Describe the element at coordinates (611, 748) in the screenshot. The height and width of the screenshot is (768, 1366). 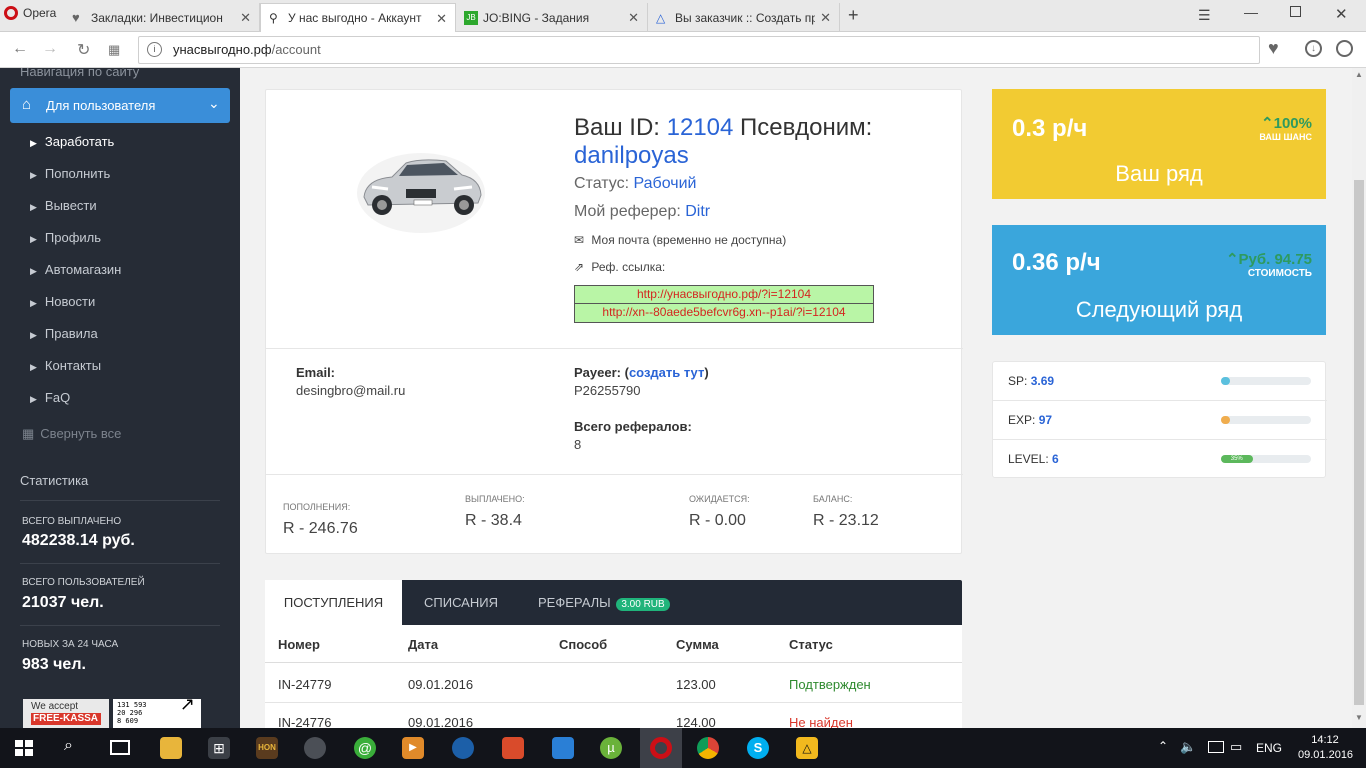
I see `utorrent-icon: µ` at that location.